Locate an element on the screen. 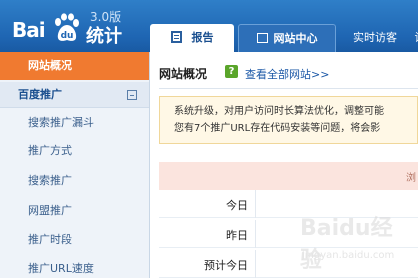  sidebar-item-search-funnel: 搜索推广漏斗 is located at coordinates (74, 123).